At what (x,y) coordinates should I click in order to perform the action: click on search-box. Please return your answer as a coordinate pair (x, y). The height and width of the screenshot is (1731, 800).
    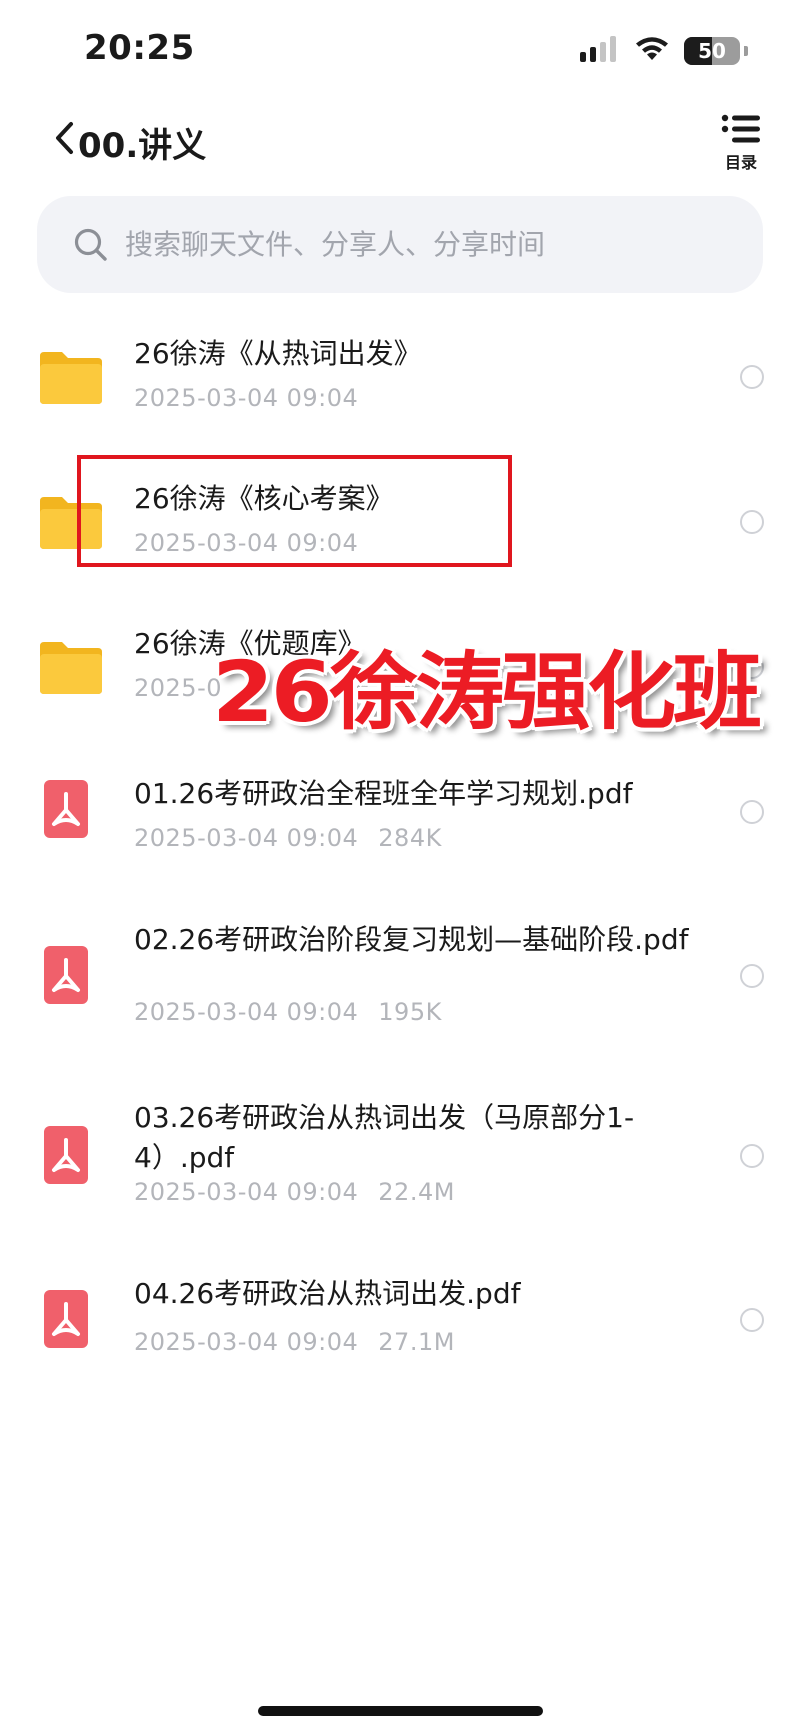
    Looking at the image, I should click on (400, 244).